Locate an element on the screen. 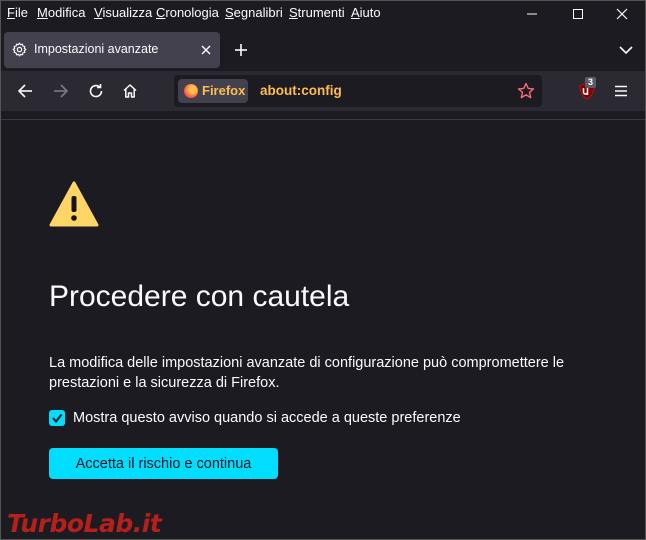 This screenshot has height=540, width=646. watermark-logo: TurboLab.it is located at coordinates (84, 523).